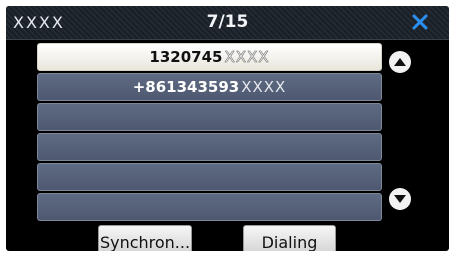  I want to click on list-item-selected: 1320745 XXXX, so click(209, 57).